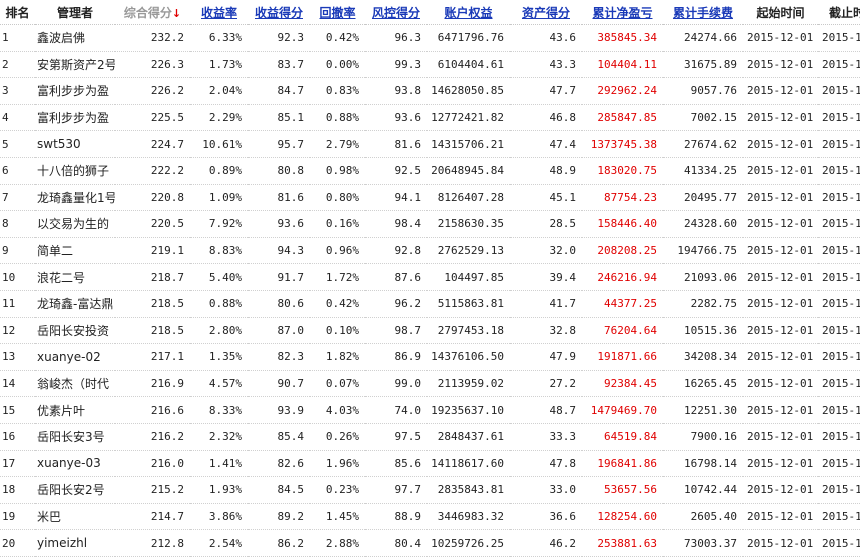 The image size is (860, 557). Describe the element at coordinates (622, 65) in the screenshot. I see `cell-net-pnl: 104404.11` at that location.